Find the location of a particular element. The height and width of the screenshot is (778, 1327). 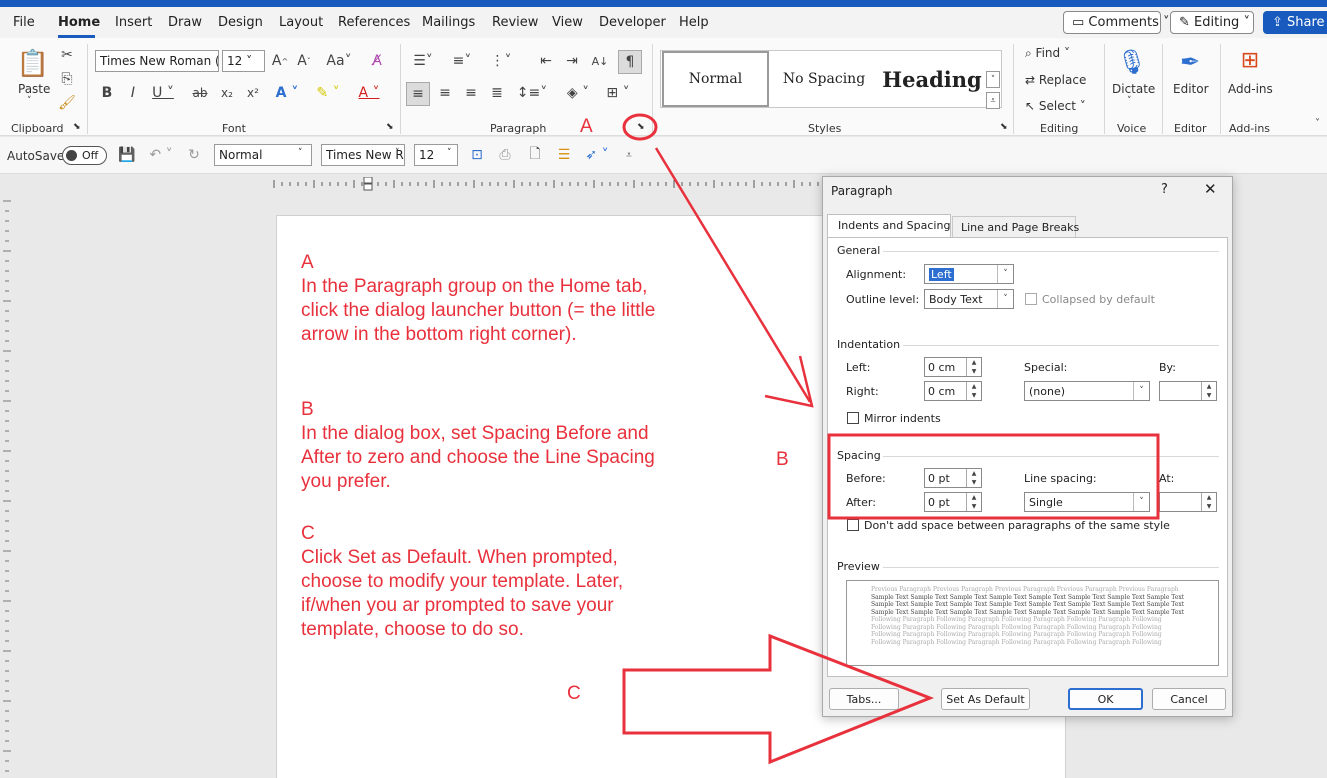

arrow-c-to-default is located at coordinates (778, 699).